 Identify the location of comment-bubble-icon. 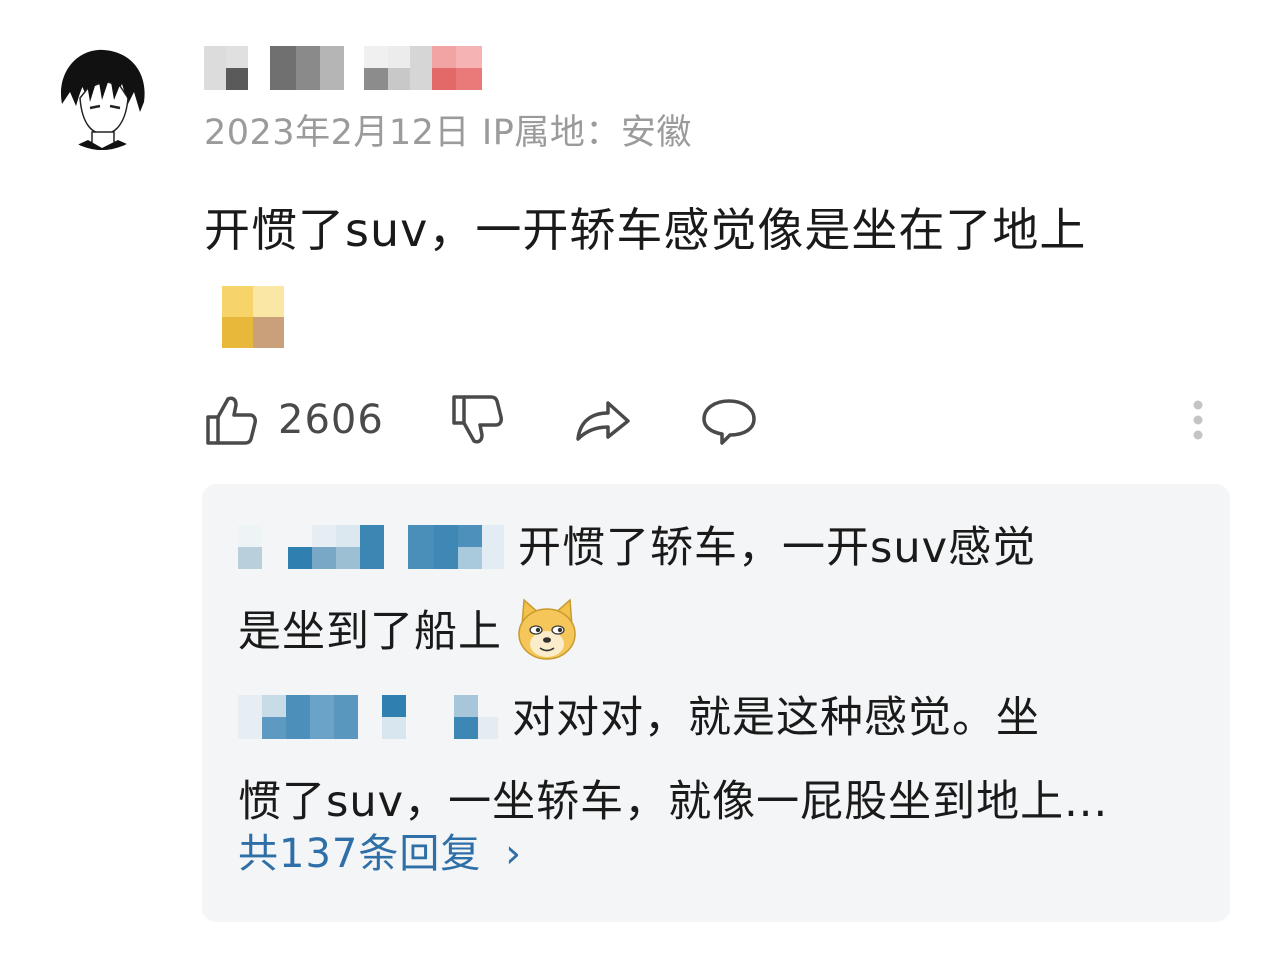
(729, 422).